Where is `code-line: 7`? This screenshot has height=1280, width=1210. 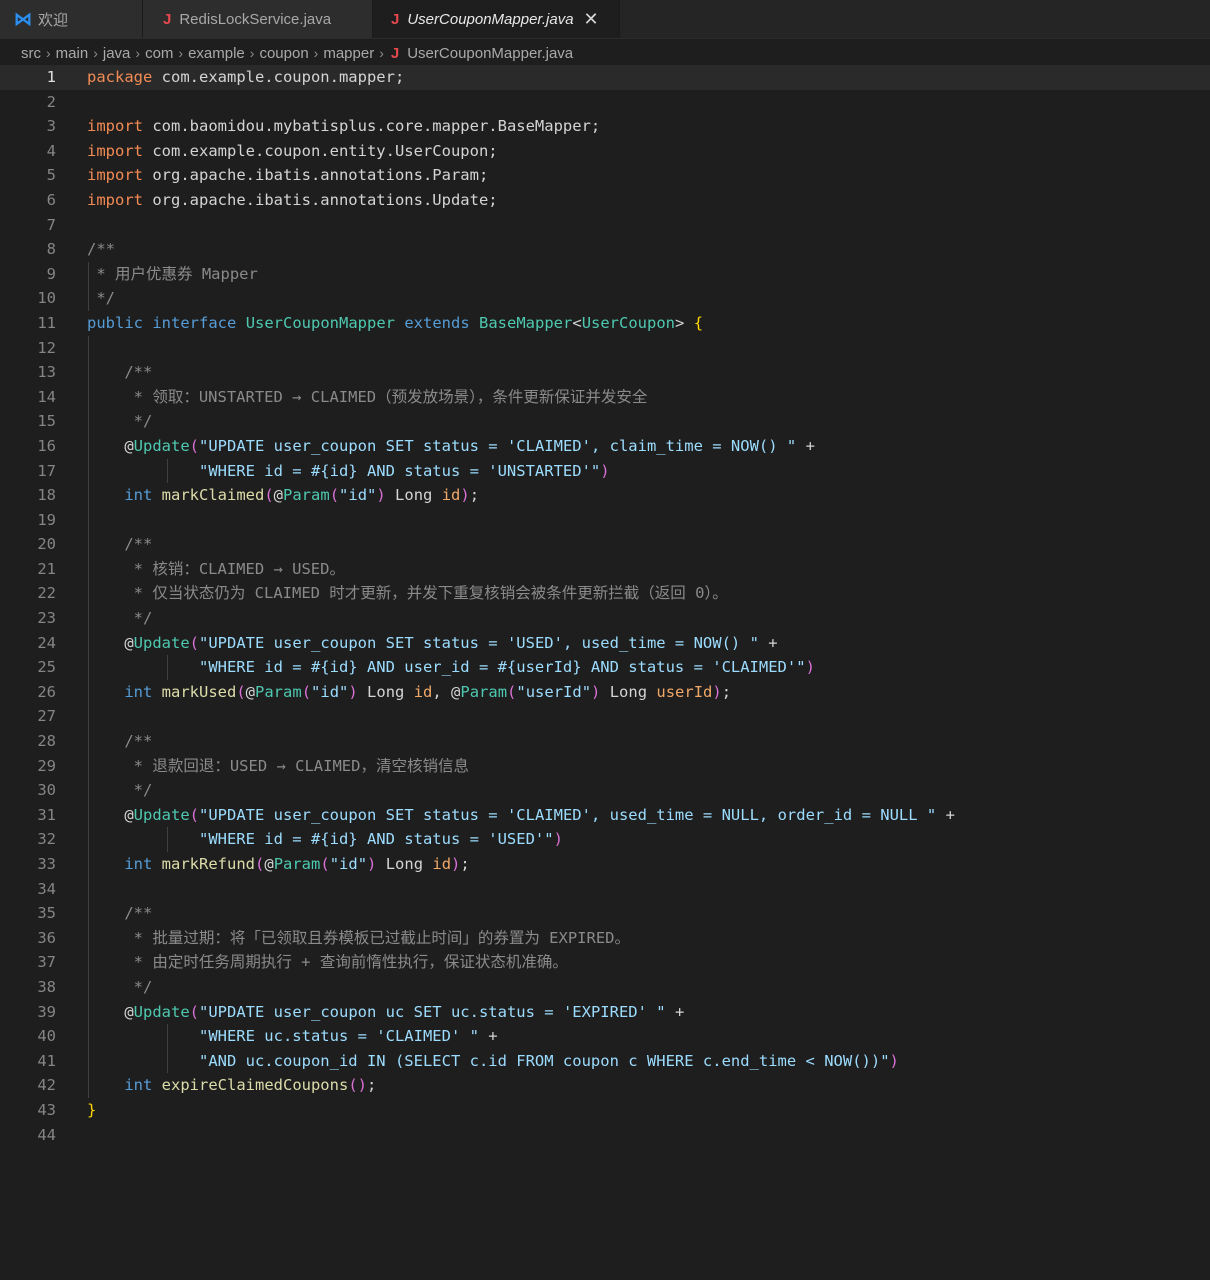 code-line: 7 is located at coordinates (605, 225).